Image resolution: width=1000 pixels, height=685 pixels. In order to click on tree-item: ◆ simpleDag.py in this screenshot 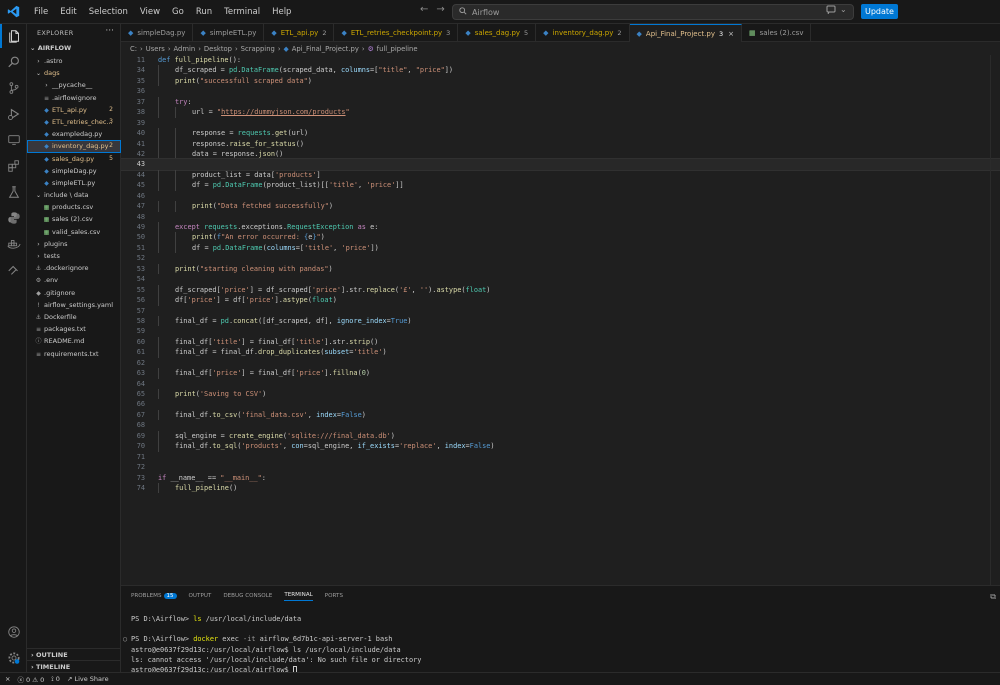, I will do `click(74, 171)`.